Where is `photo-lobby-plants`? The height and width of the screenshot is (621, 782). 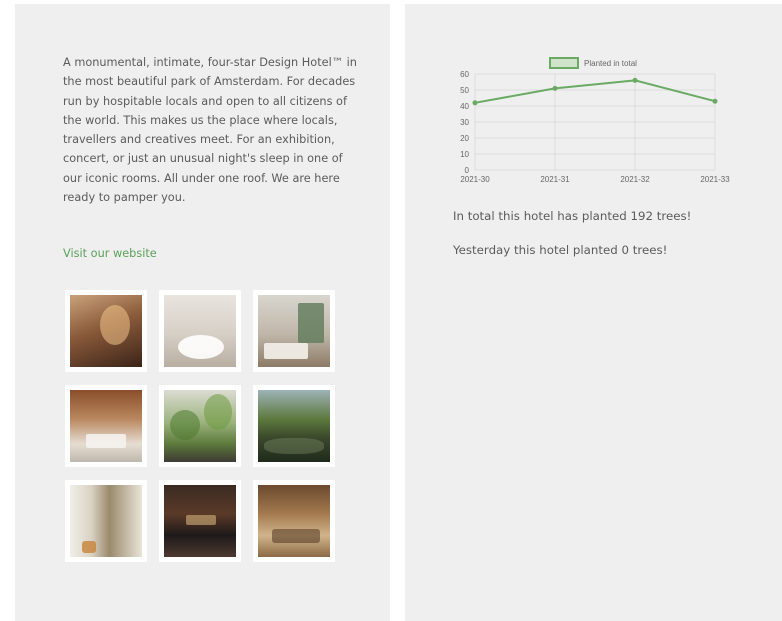
photo-lobby-plants is located at coordinates (200, 426).